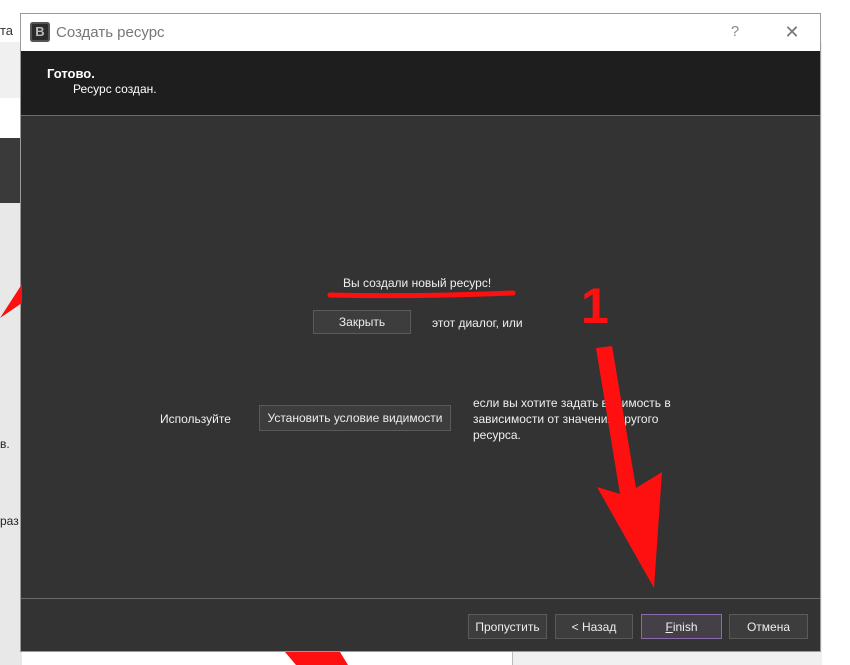  What do you see at coordinates (497, 435) in the screenshot?
I see `visibility-hint-line-3: ресурса.` at bounding box center [497, 435].